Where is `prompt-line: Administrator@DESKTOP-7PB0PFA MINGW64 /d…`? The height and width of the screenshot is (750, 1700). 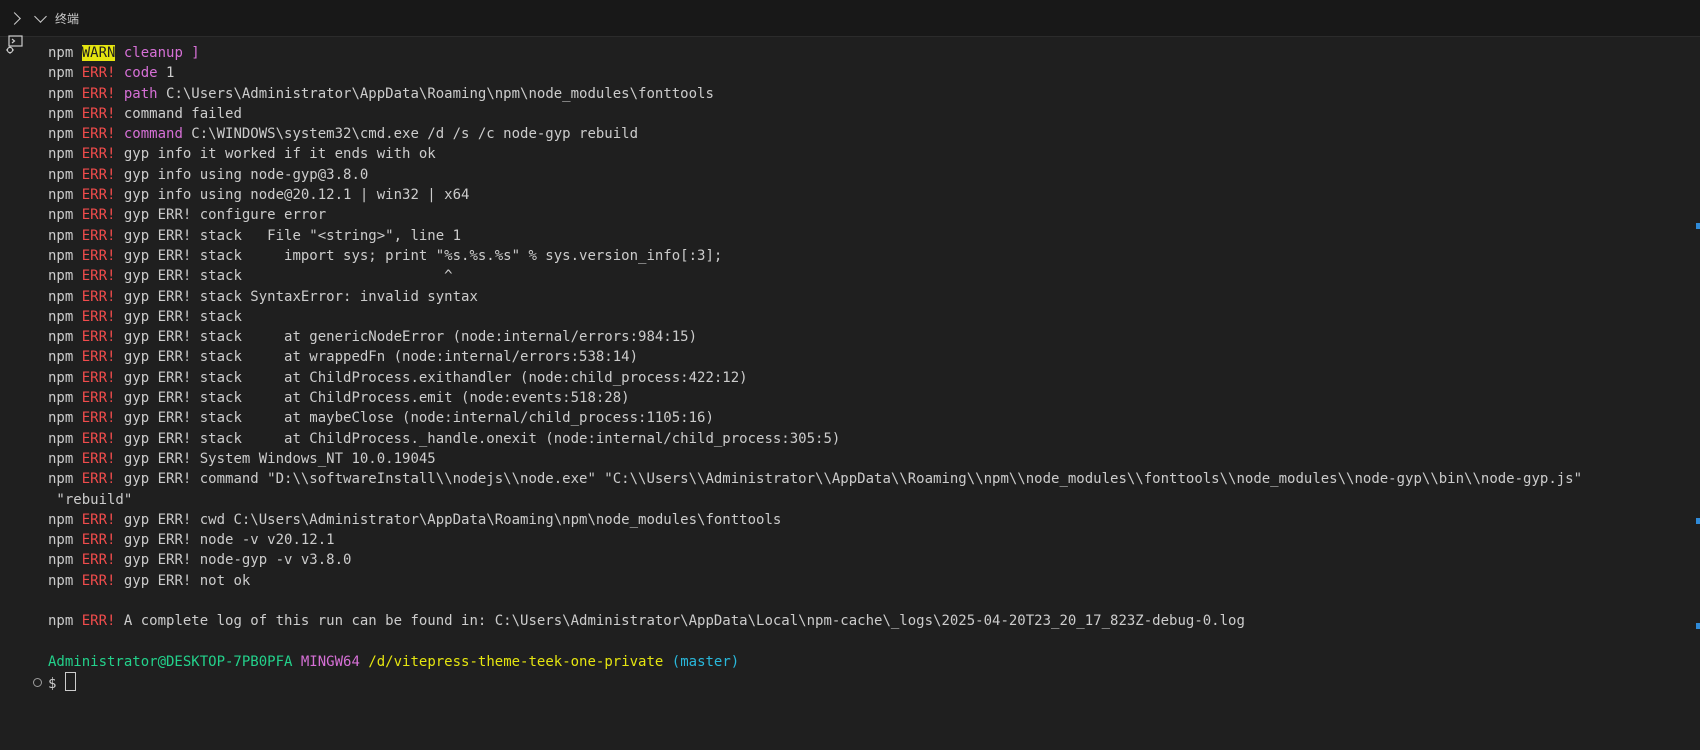
prompt-line: Administrator@DESKTOP-7PB0PFA MINGW64 /d… is located at coordinates (815, 662).